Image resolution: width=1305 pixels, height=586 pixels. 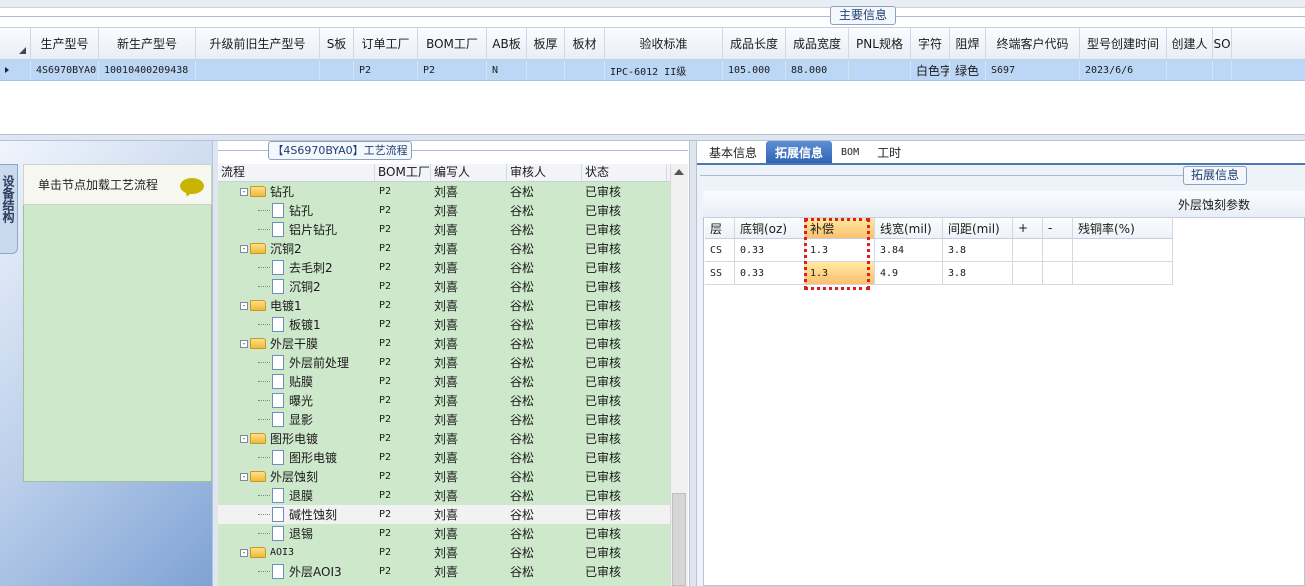 I want to click on tree-node: - 沉铜2, so click(x=296, y=248).